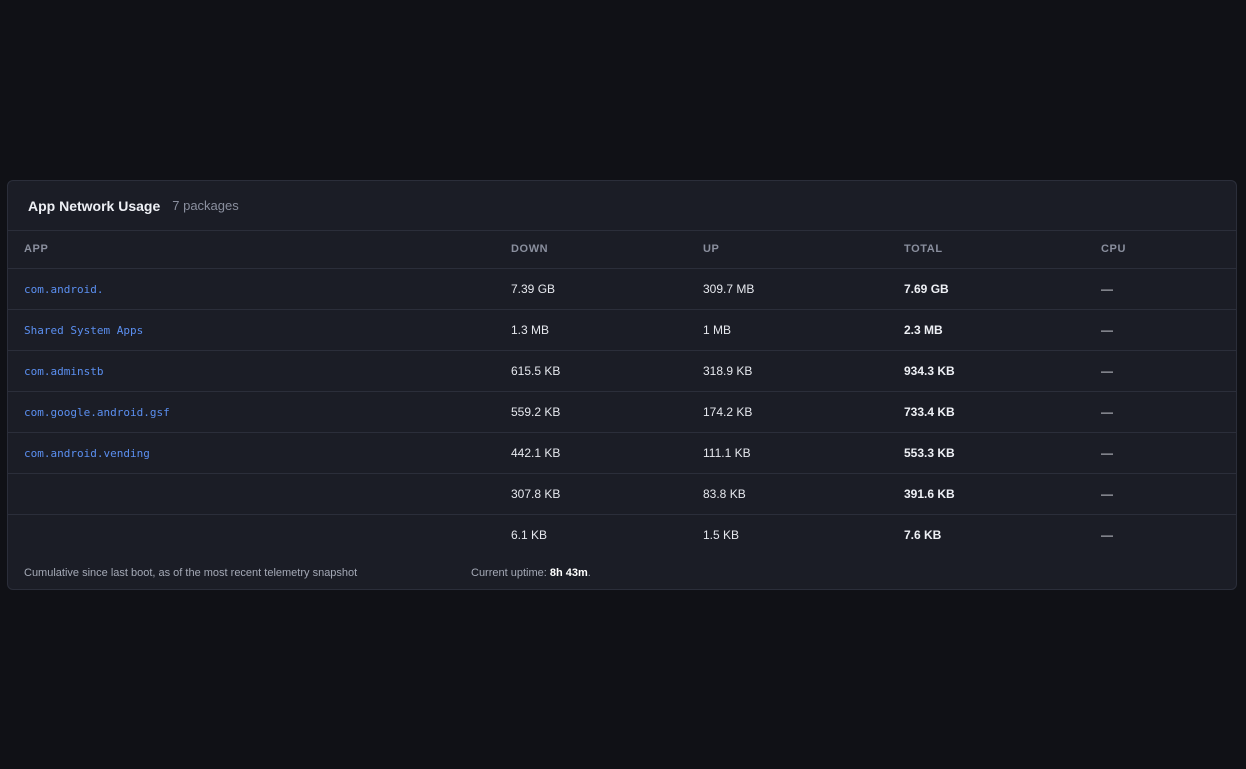 This screenshot has height=769, width=1246. I want to click on up-value: 83.8 KB, so click(803, 494).